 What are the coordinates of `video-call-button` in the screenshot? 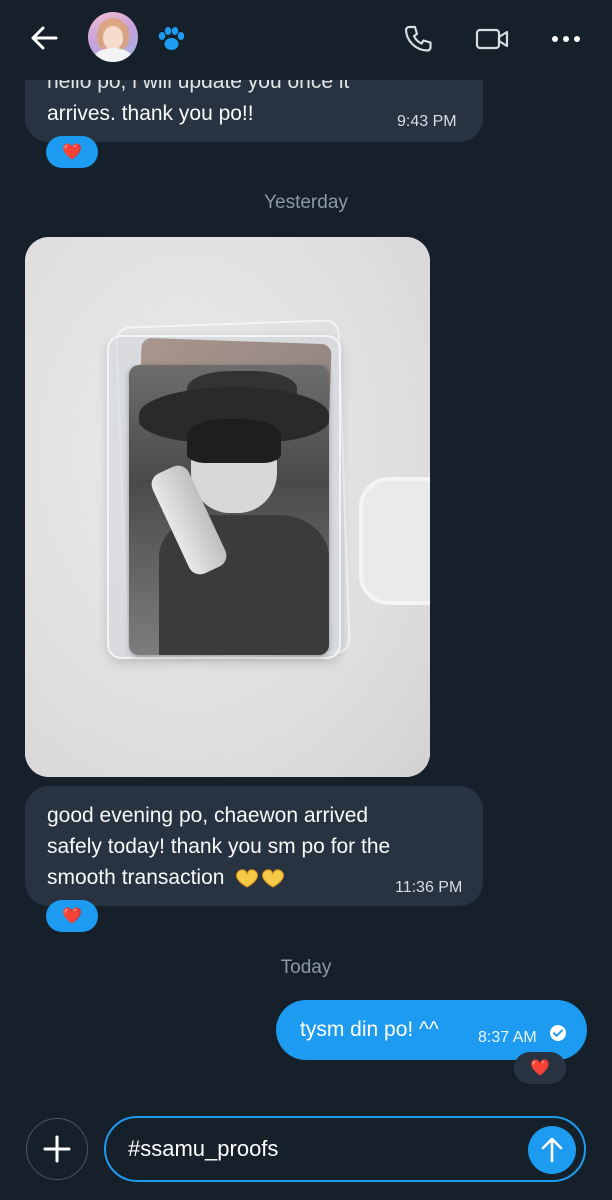 It's located at (492, 39).